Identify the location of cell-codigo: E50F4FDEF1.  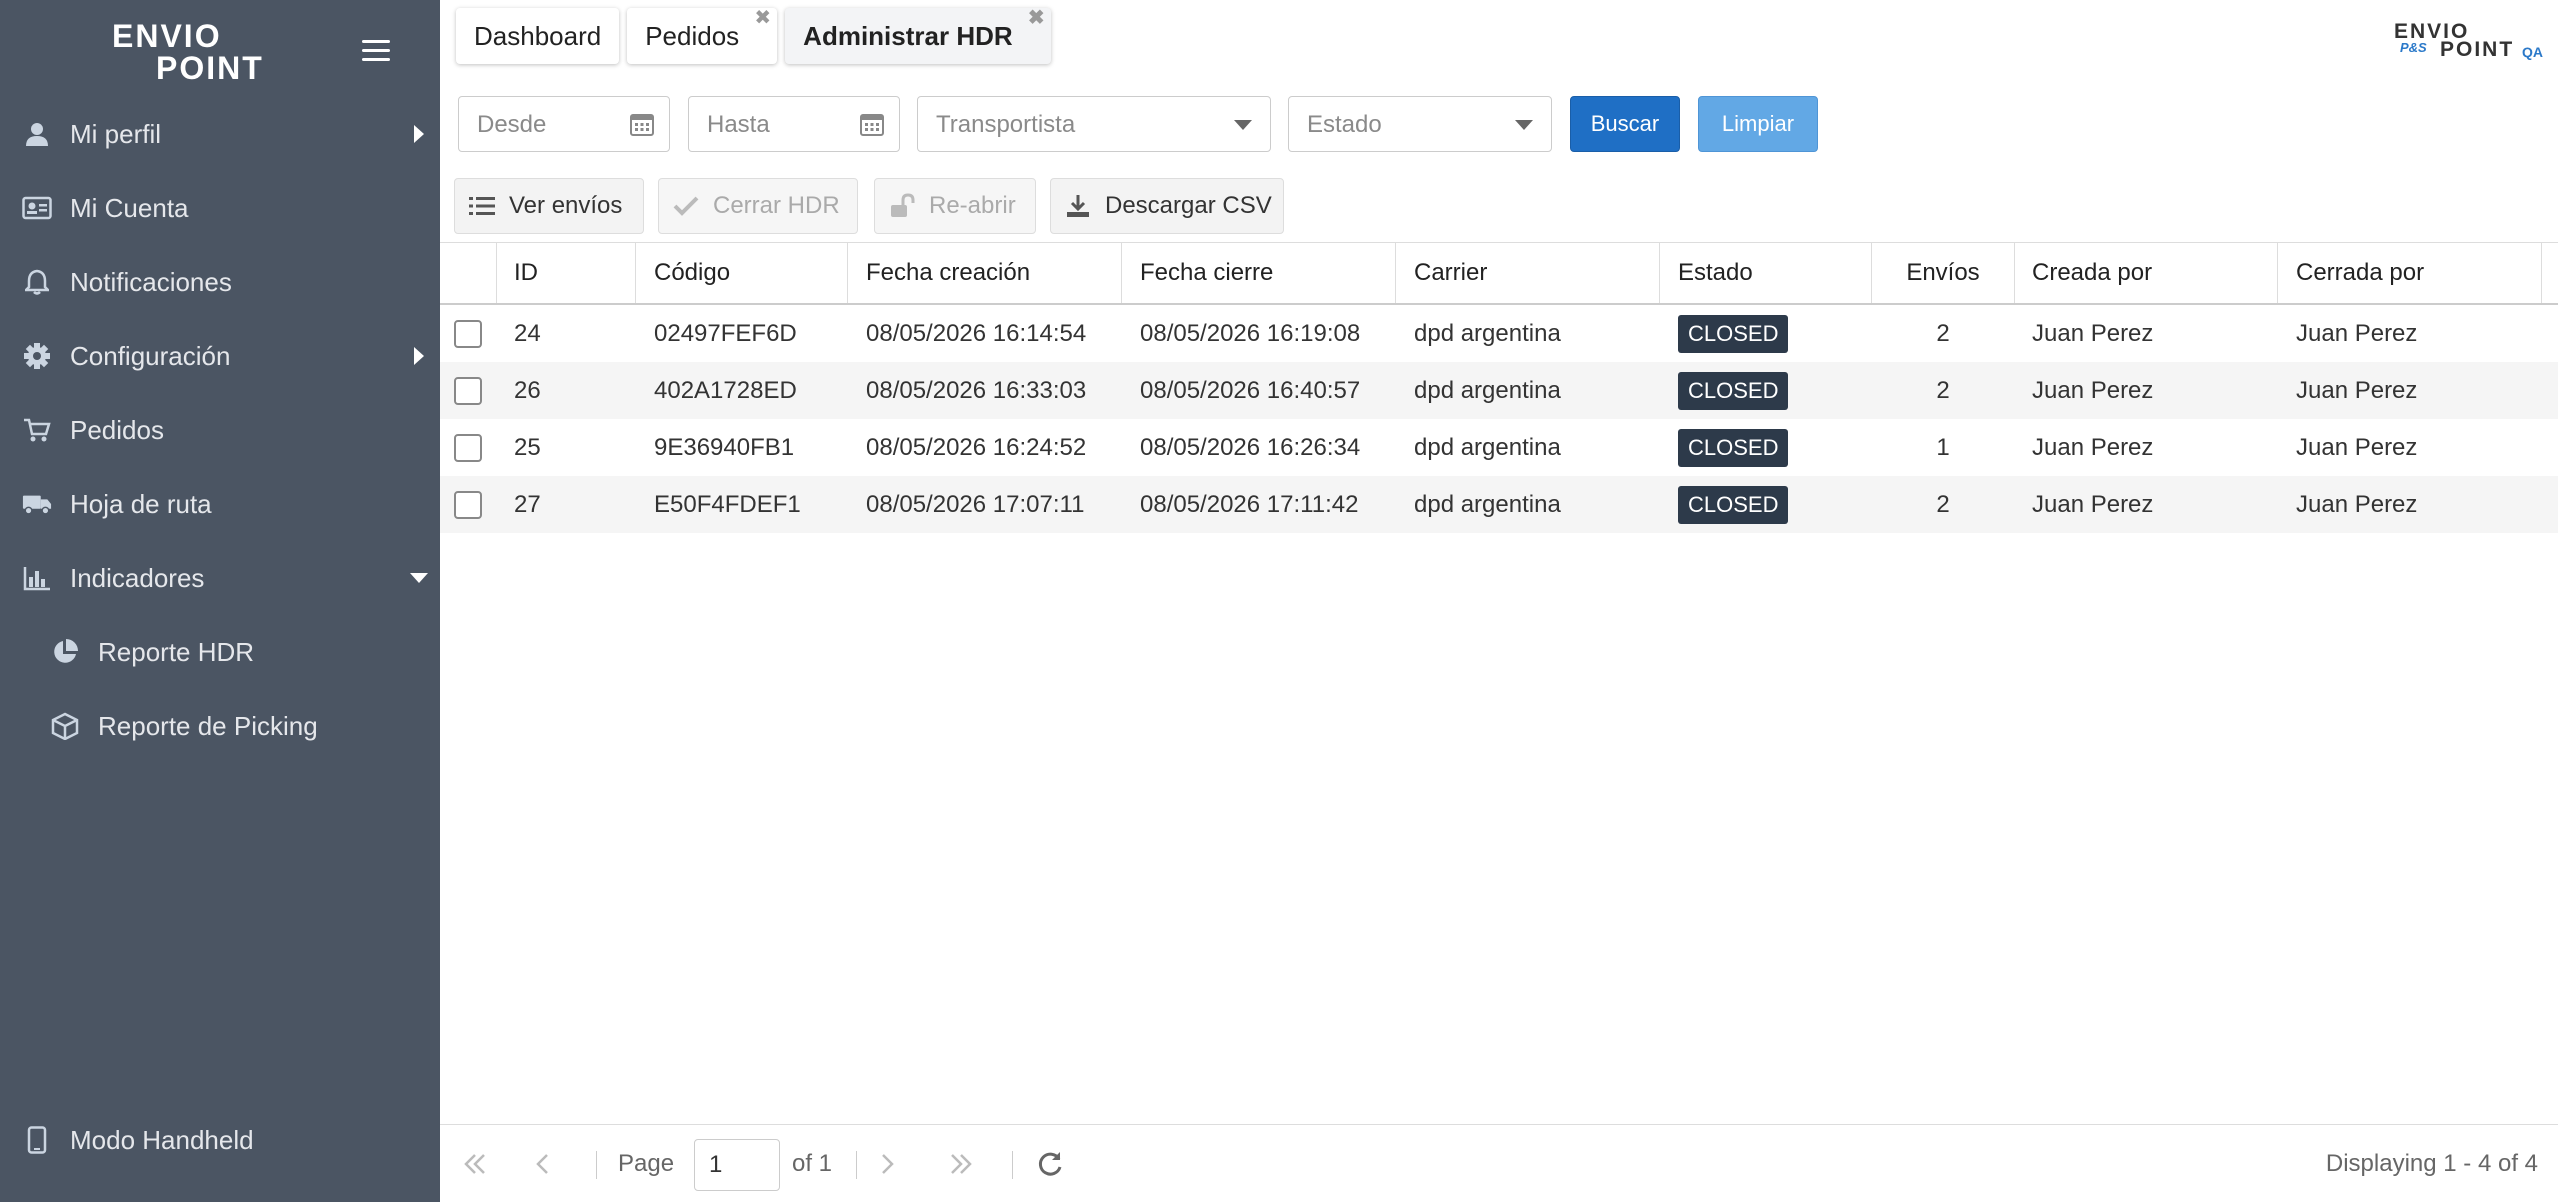
(727, 504).